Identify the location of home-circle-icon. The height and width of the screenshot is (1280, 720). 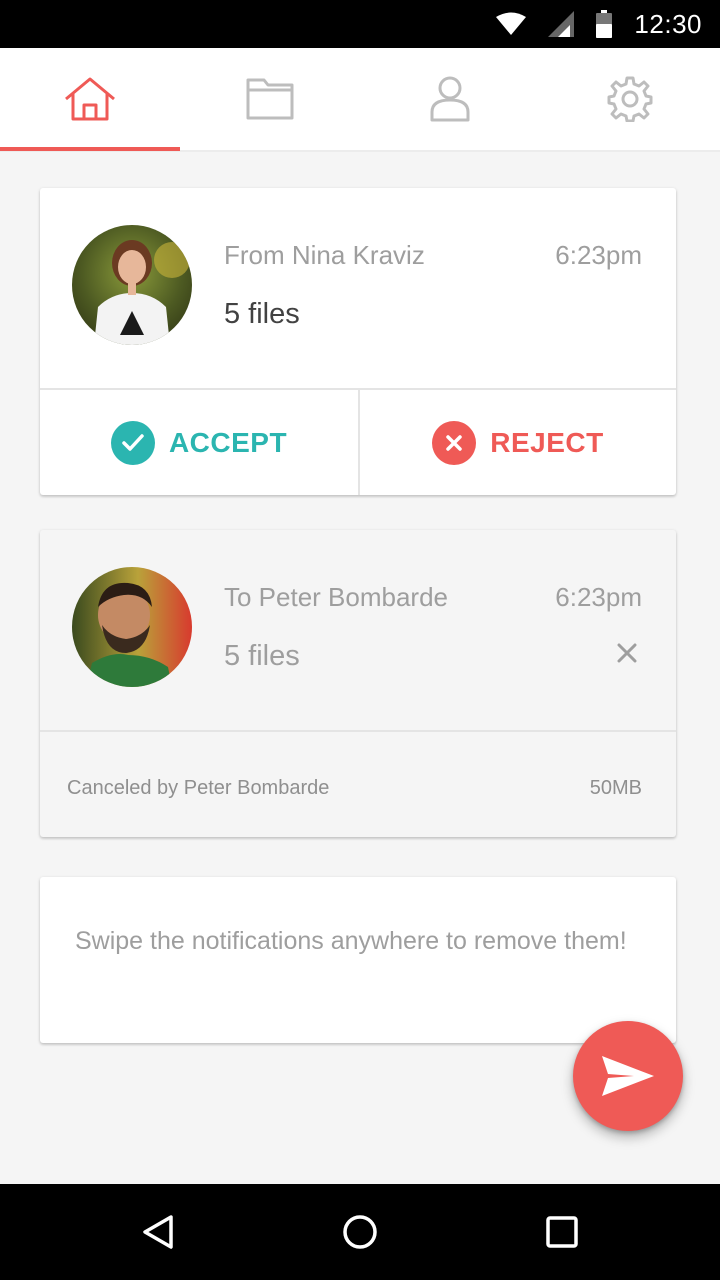
(360, 1232).